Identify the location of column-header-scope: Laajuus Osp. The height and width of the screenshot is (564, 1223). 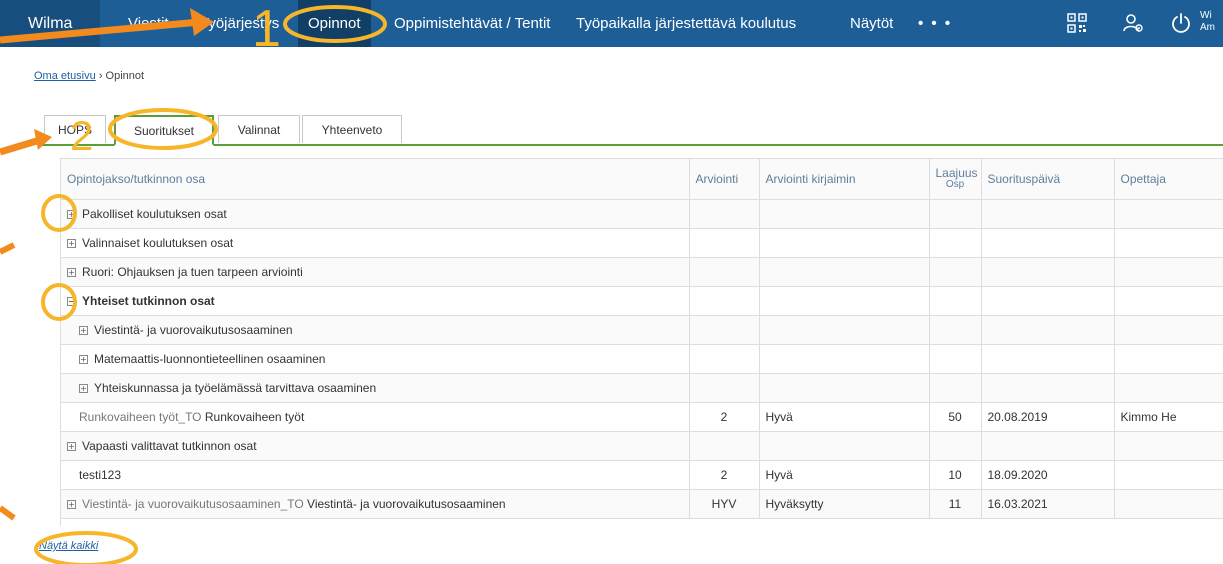
(955, 179).